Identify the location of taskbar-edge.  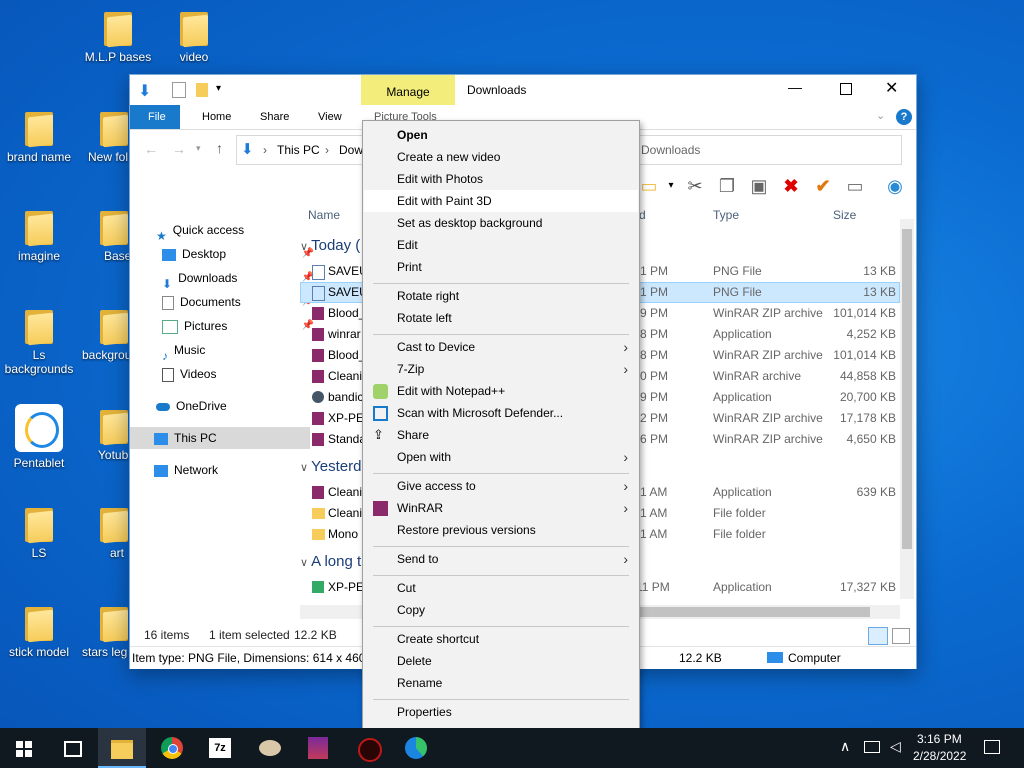
(416, 748).